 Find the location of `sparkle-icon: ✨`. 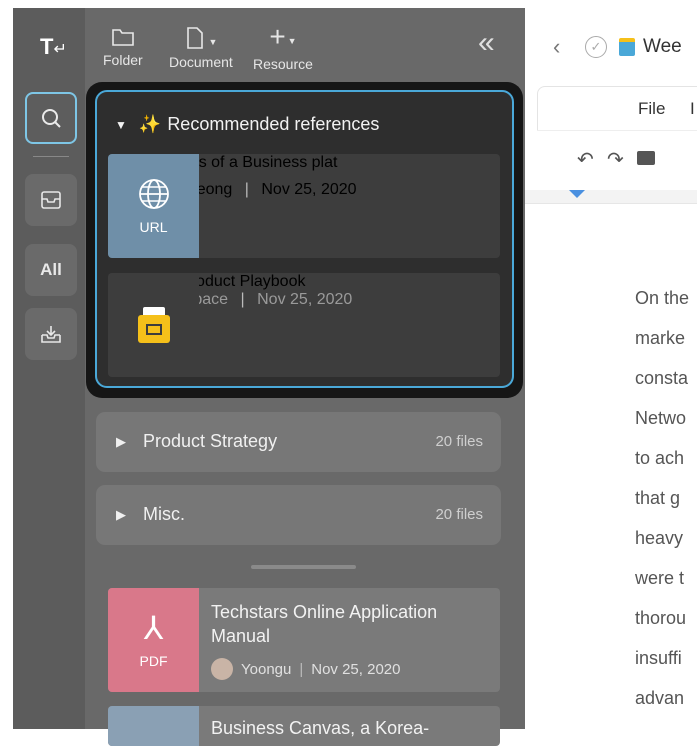

sparkle-icon: ✨ is located at coordinates (150, 124).